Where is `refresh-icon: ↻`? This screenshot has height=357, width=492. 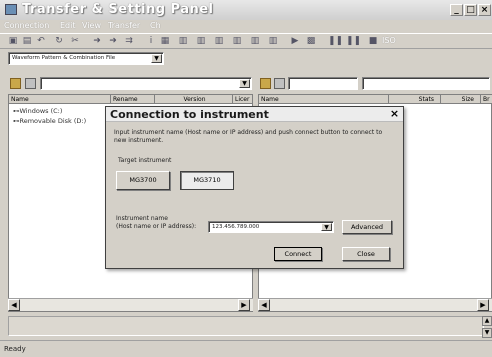
refresh-icon: ↻ is located at coordinates (59, 41).